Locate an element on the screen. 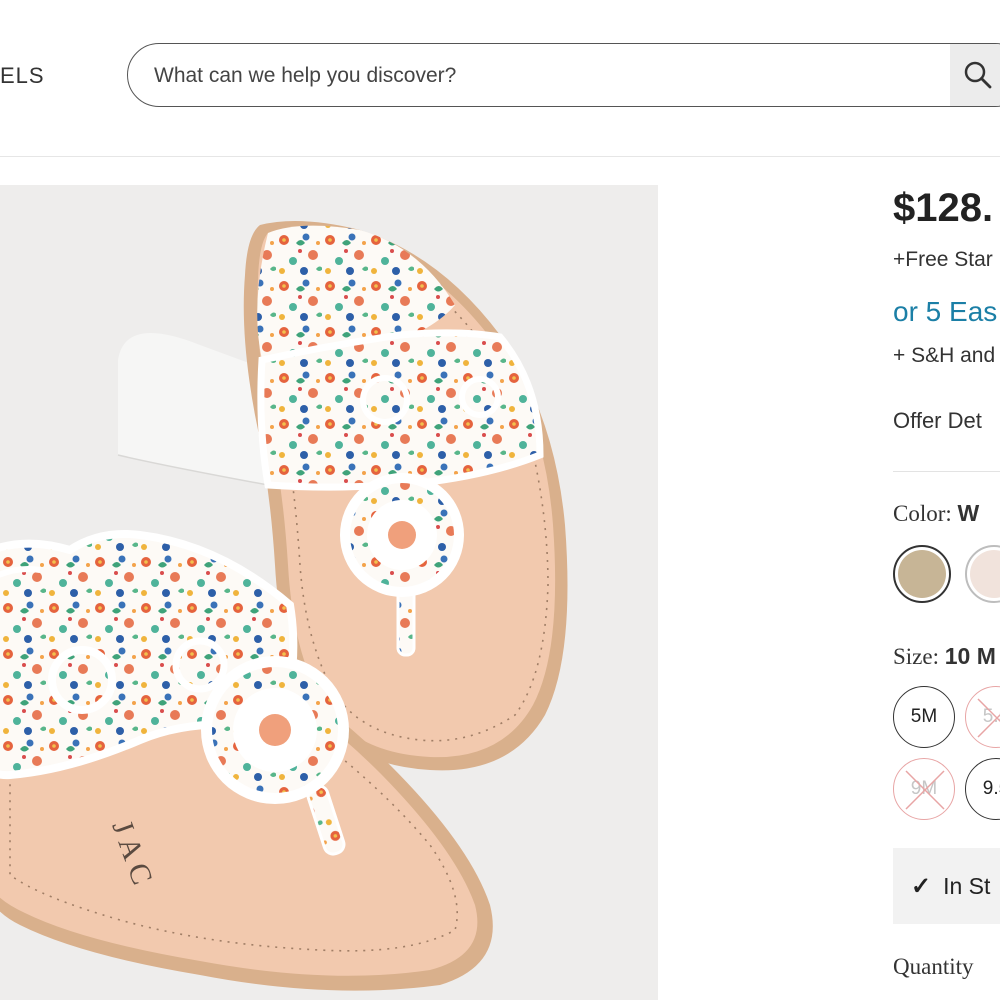 The height and width of the screenshot is (1000, 1000). size-option-5m: 5M is located at coordinates (924, 717).